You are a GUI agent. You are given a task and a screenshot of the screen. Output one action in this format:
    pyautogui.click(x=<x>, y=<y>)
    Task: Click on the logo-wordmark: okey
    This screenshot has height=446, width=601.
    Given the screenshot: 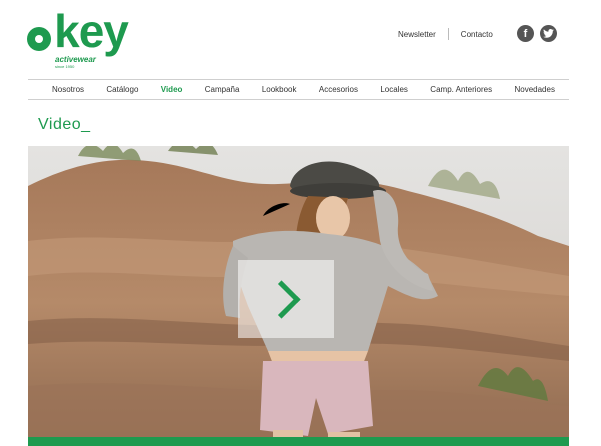 What is the action you would take?
    pyautogui.click(x=91, y=31)
    